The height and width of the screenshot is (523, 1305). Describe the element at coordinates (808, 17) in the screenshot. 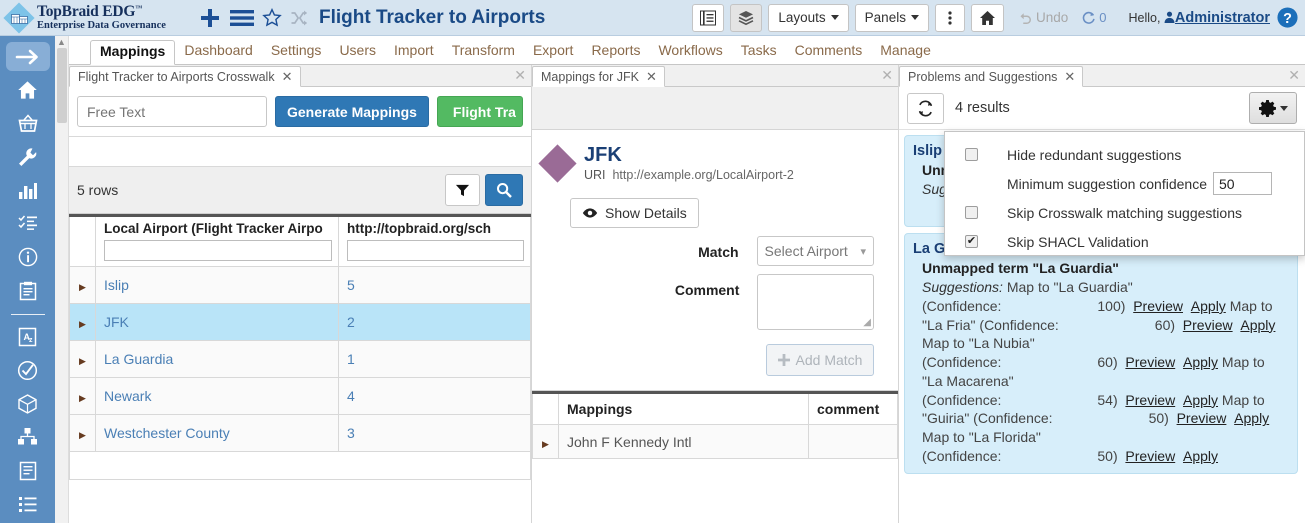

I see `layouts-dropdown: Layouts` at that location.